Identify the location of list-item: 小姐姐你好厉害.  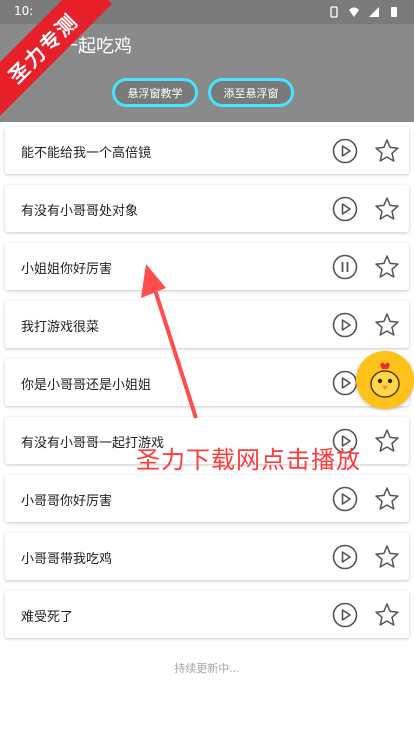
(207, 266).